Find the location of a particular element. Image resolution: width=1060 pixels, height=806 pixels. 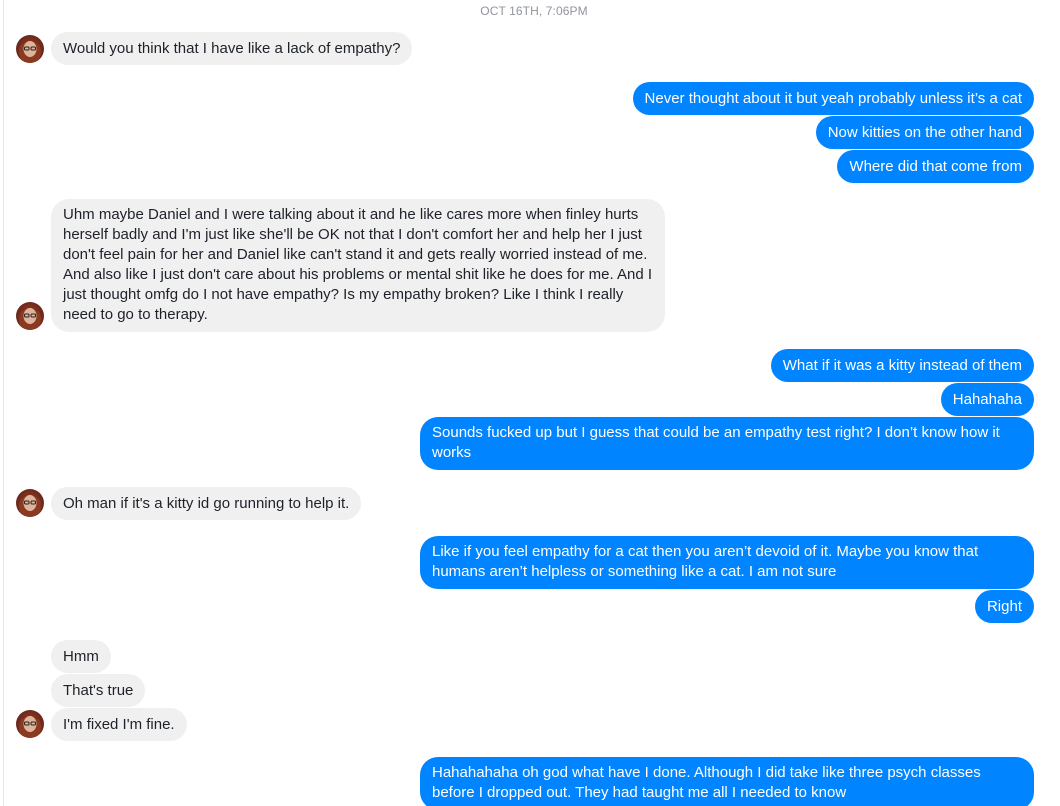

outgoing-message: Now kitties on the other hand is located at coordinates (924, 132).